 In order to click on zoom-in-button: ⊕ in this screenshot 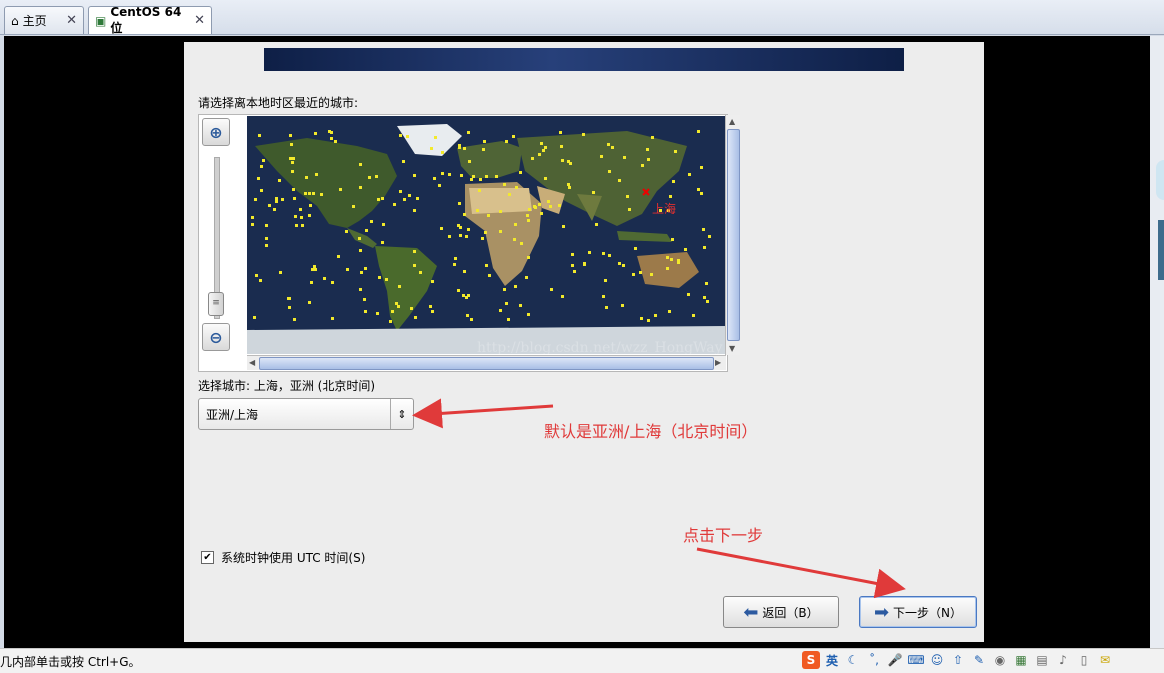, I will do `click(216, 132)`.